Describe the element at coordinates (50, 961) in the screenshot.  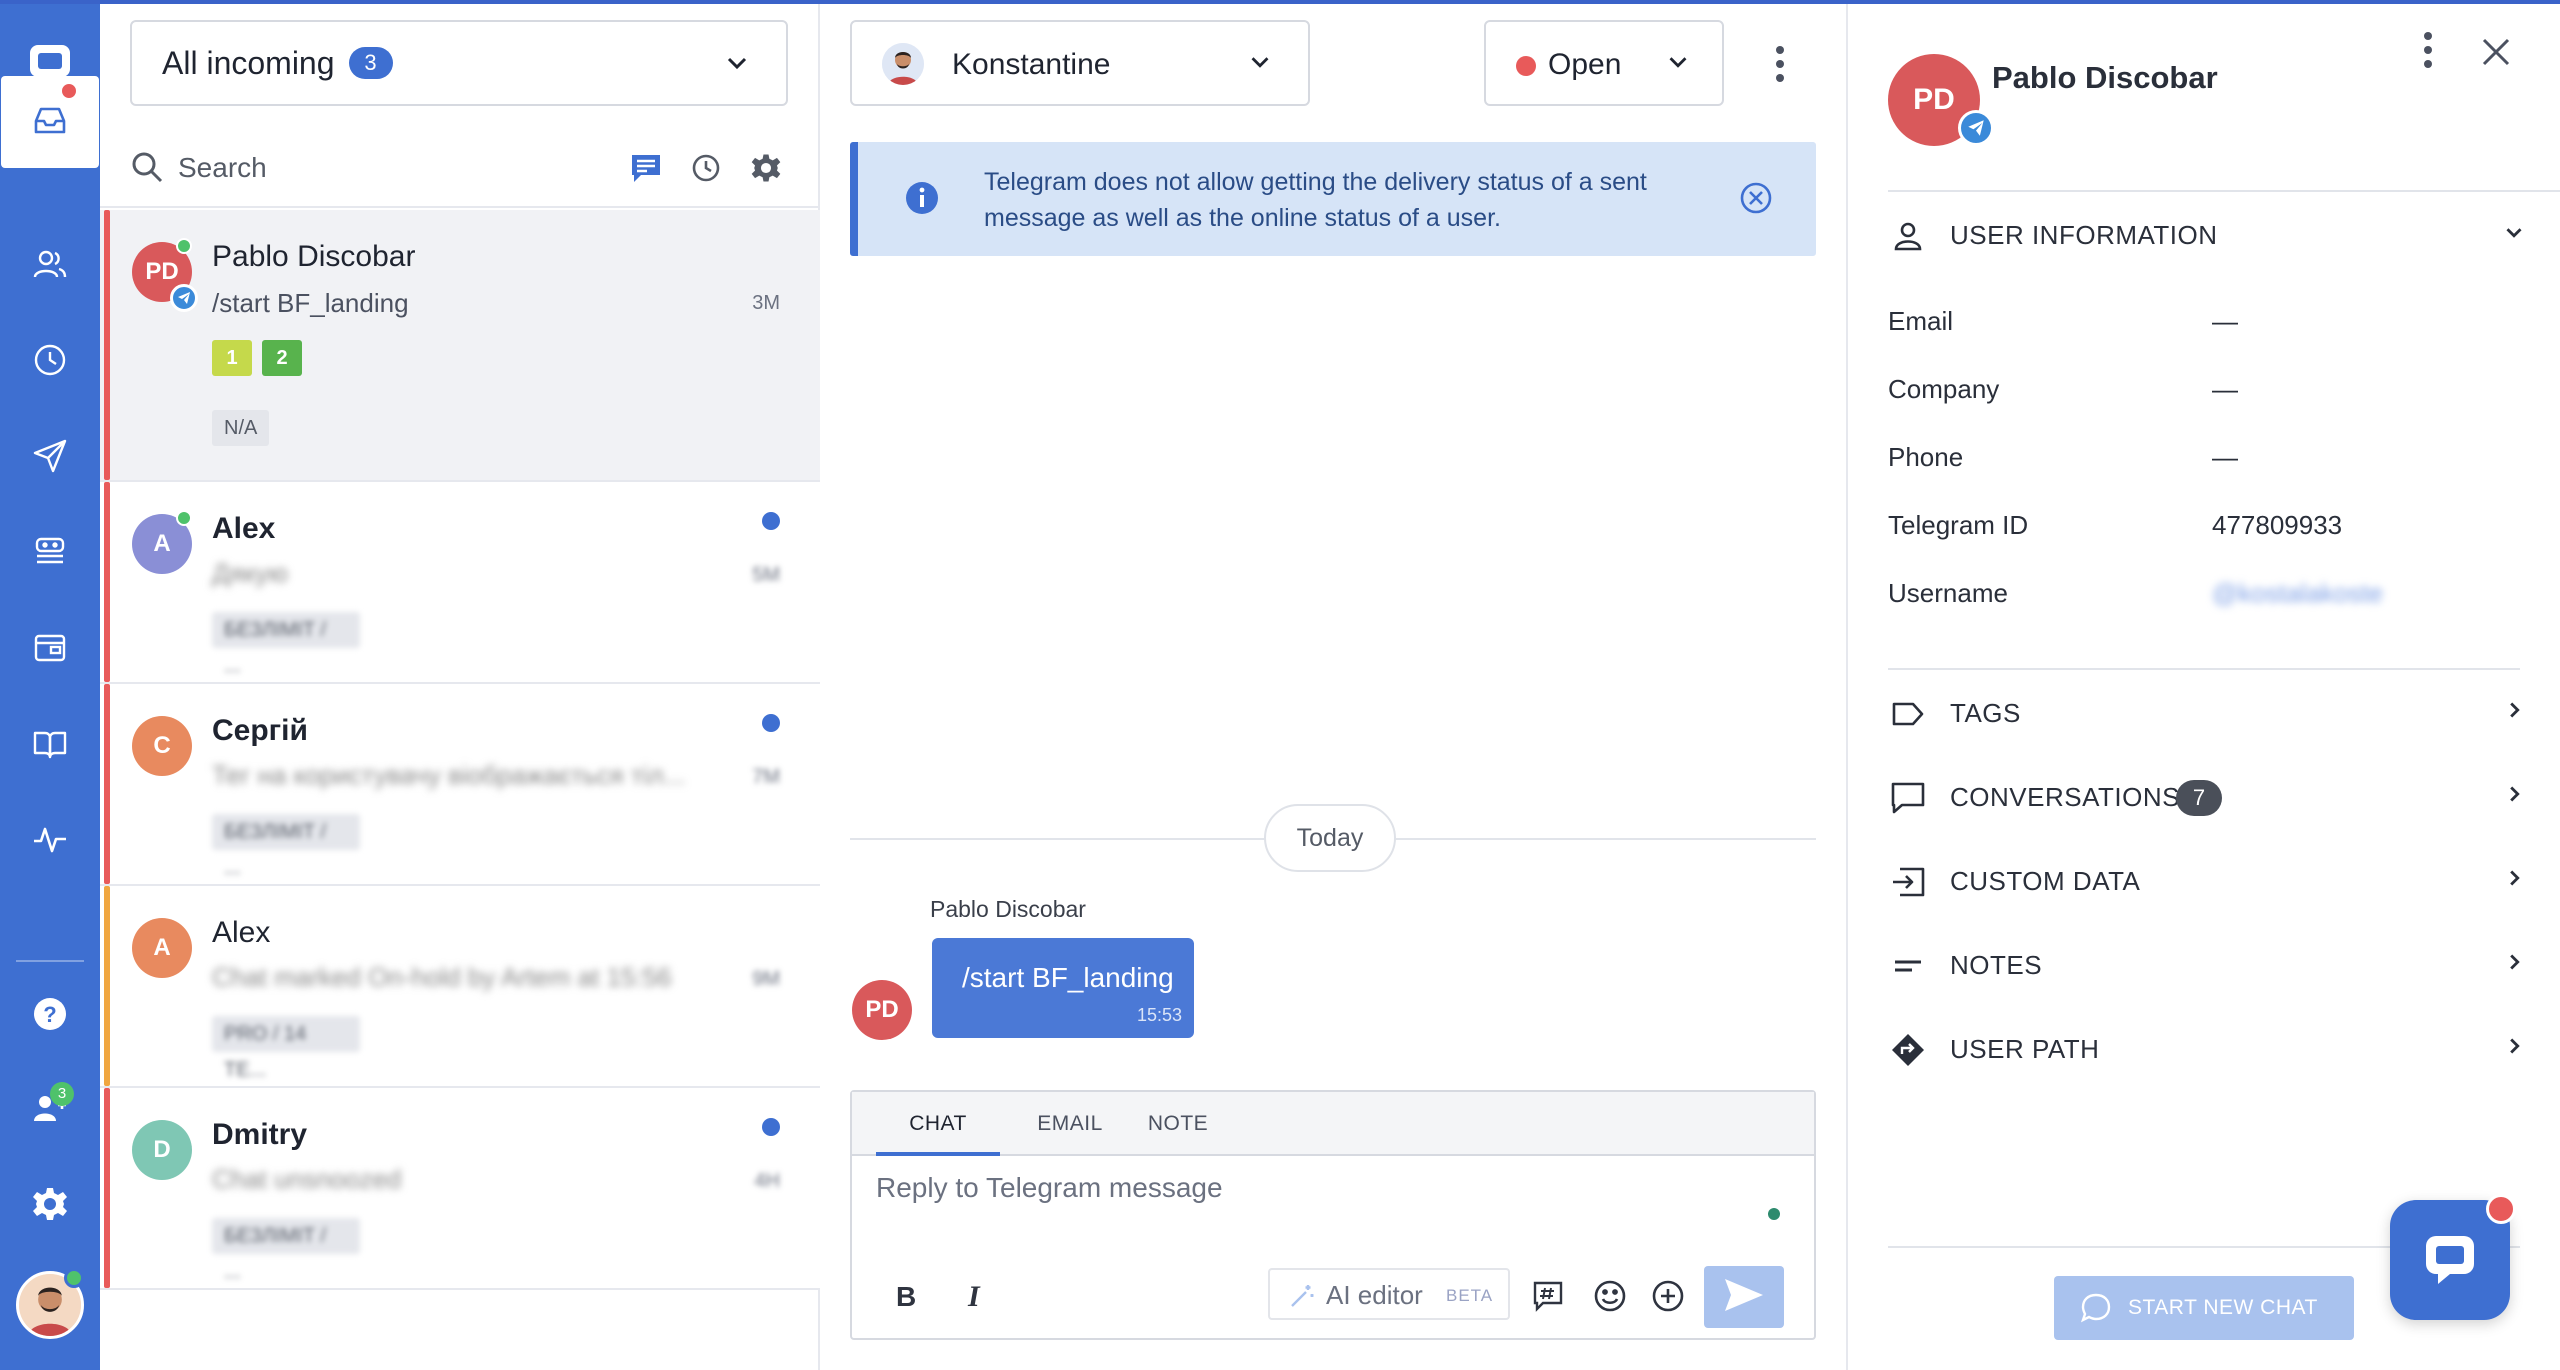
I see `nav-divider` at that location.